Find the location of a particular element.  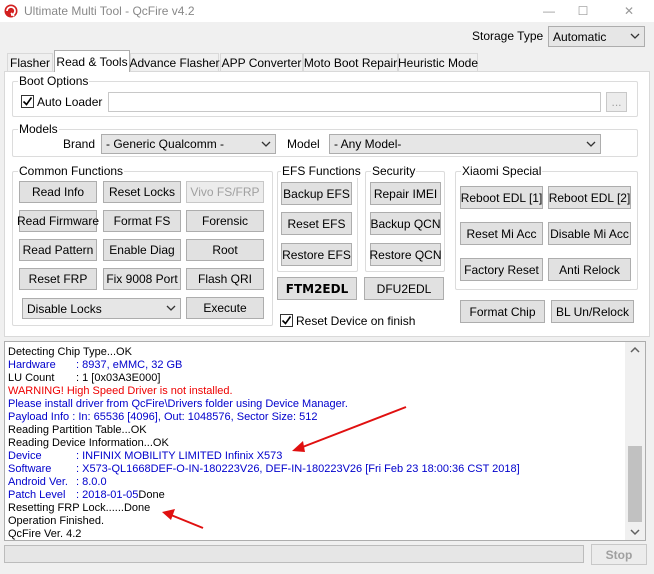

tab-heuristic-mode: Heuristic Mode is located at coordinates (438, 62).